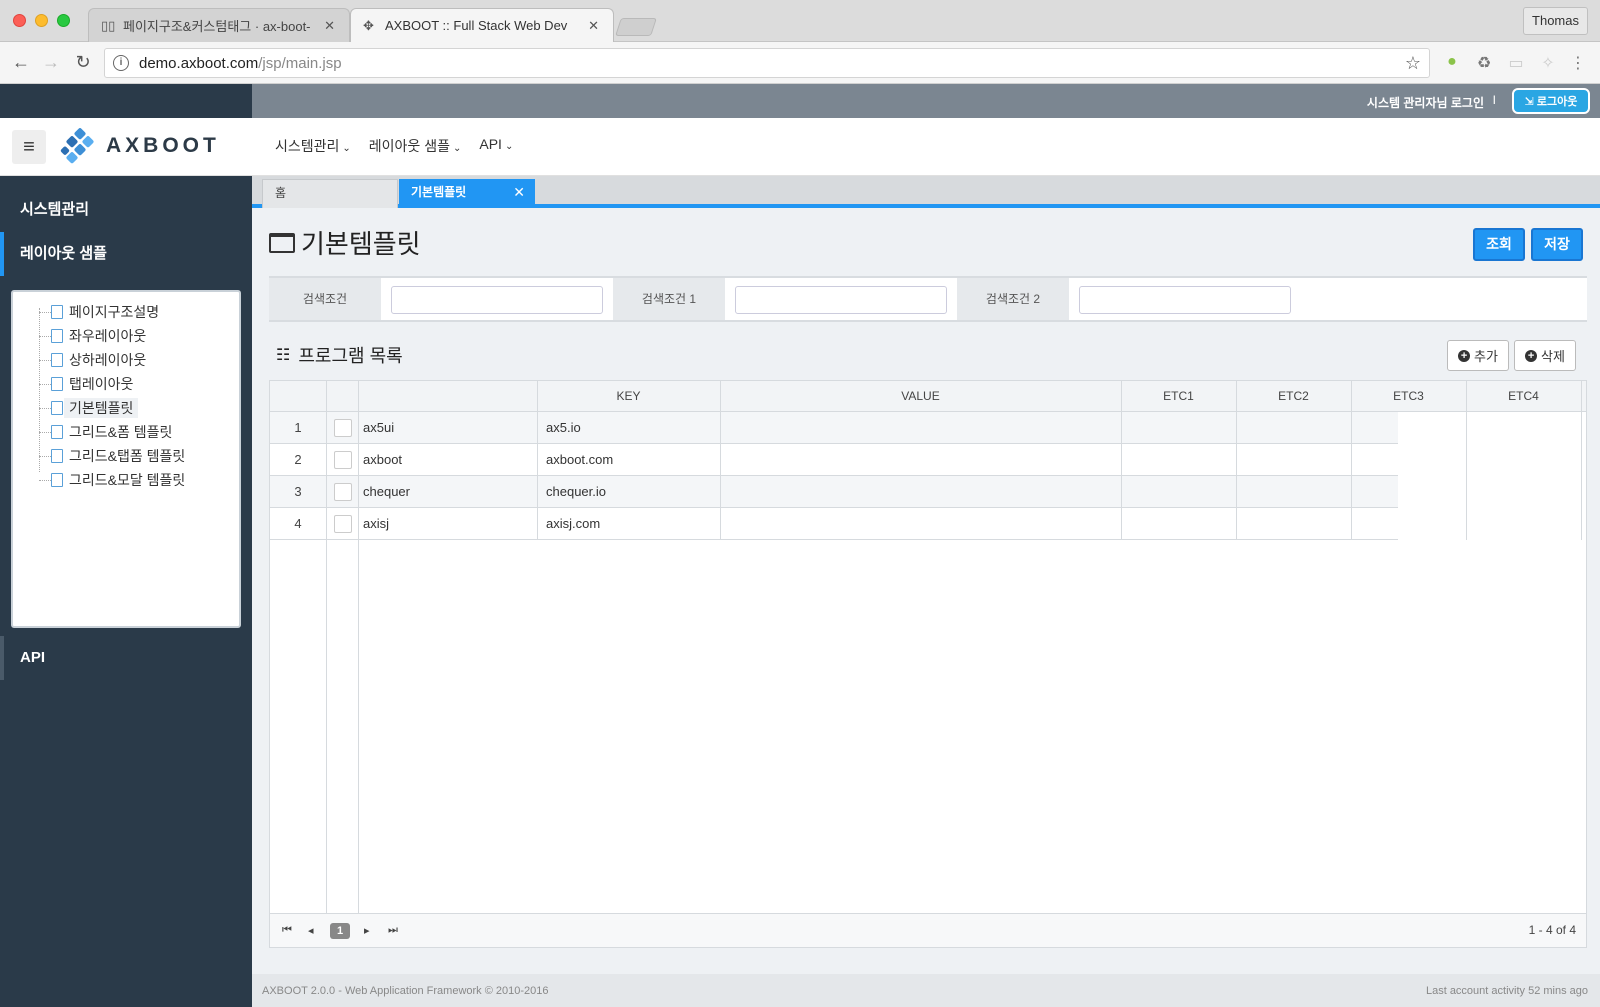  What do you see at coordinates (126, 254) in the screenshot?
I see `sidebar-item-layout-sample: 레이아웃 샘플` at bounding box center [126, 254].